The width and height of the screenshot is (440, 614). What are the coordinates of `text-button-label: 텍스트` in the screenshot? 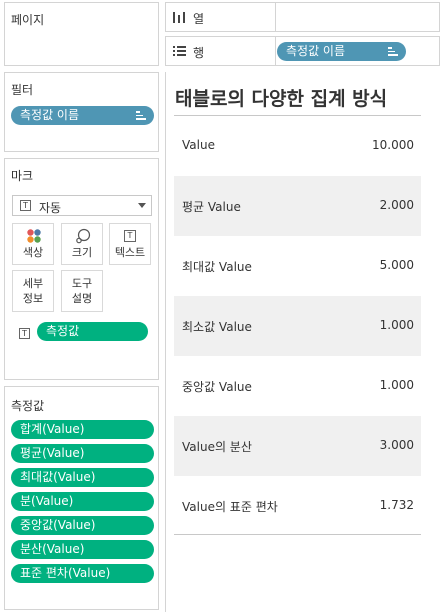 It's located at (130, 252).